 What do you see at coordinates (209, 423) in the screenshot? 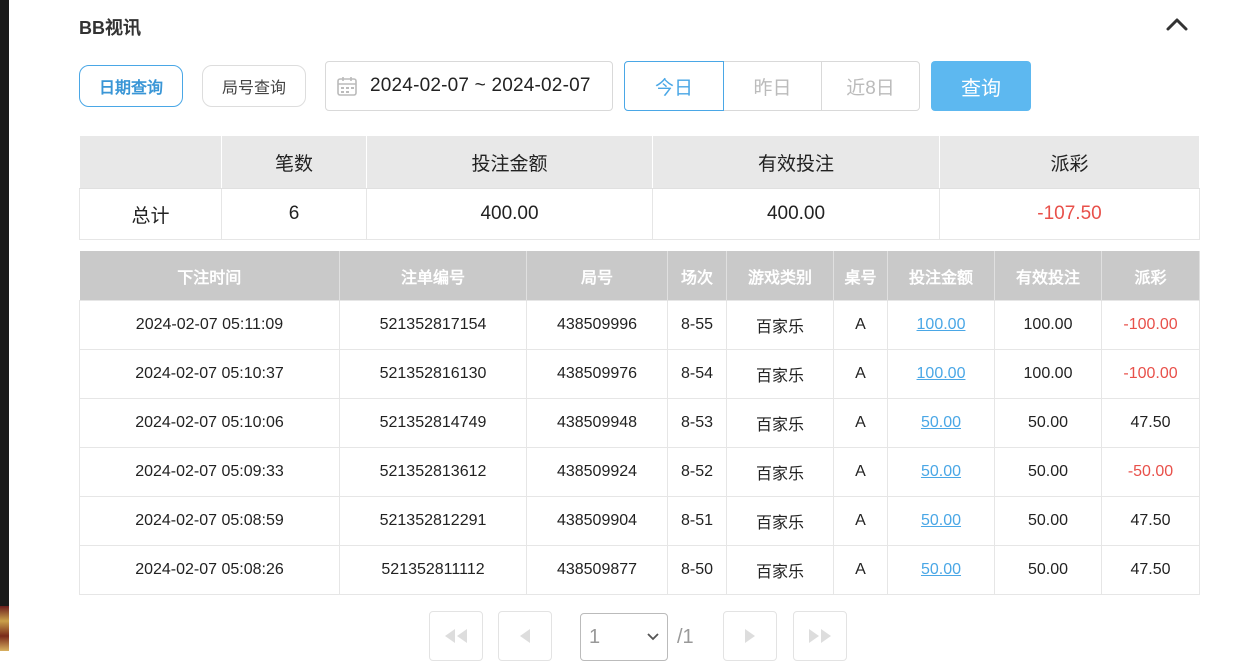
I see `bet-time: 2024-02-07 05:10:06` at bounding box center [209, 423].